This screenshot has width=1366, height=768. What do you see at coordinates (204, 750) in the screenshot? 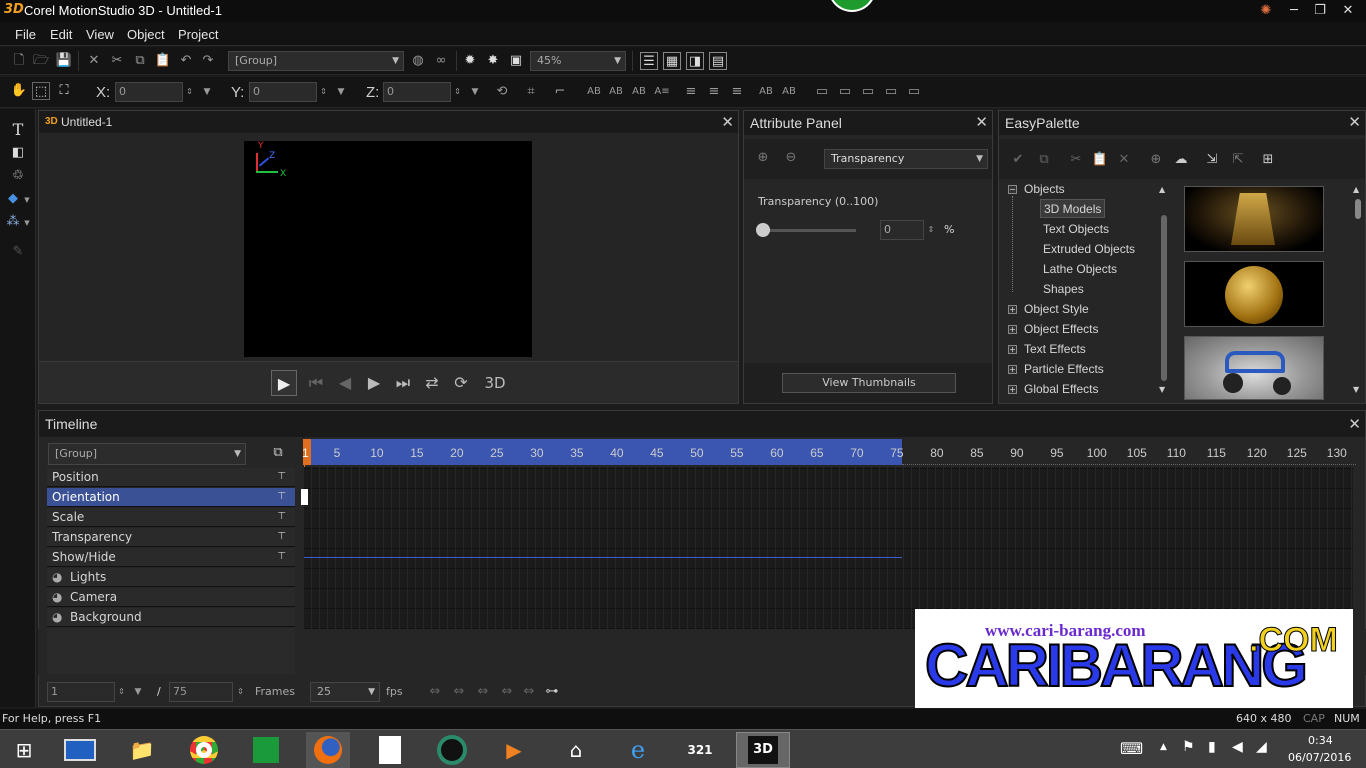
I see `chrome-icon` at bounding box center [204, 750].